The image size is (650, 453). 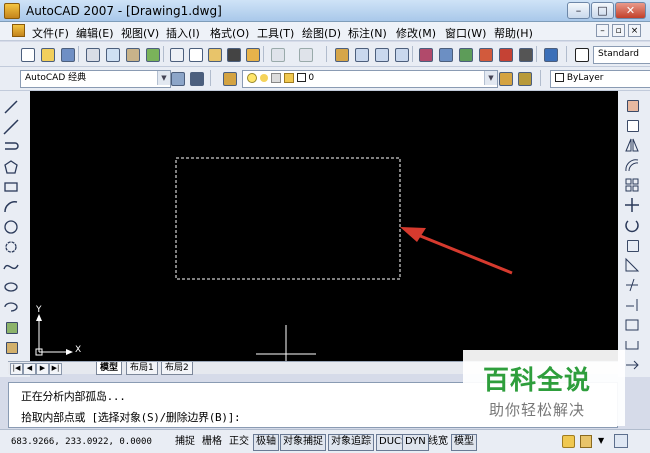 I want to click on polar-toggle: 极轴, so click(x=266, y=442).